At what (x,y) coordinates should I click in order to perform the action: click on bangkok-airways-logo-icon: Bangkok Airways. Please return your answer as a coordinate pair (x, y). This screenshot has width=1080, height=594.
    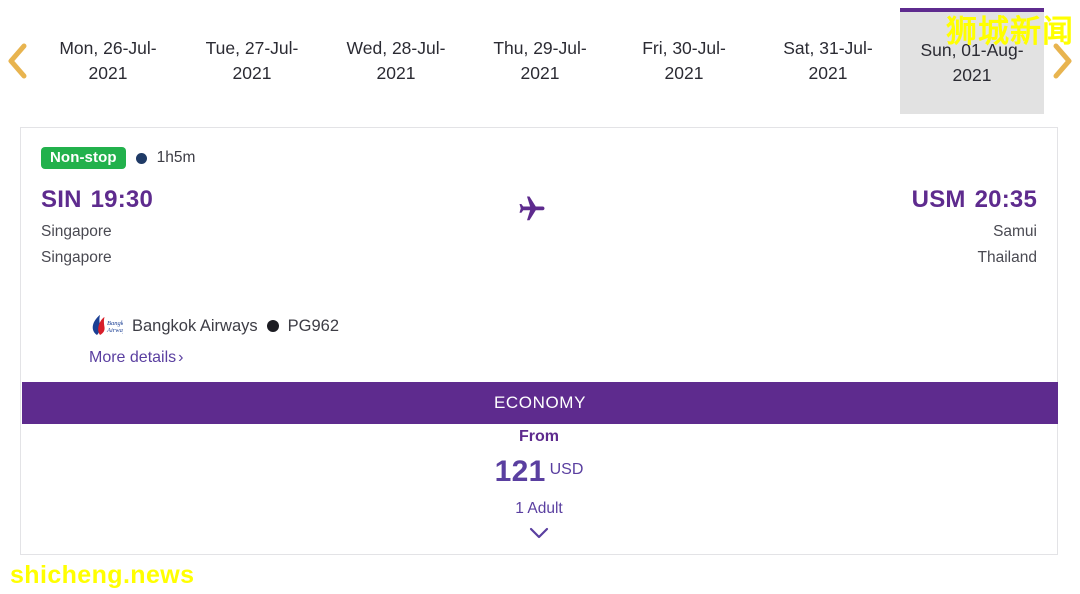
    Looking at the image, I should click on (108, 326).